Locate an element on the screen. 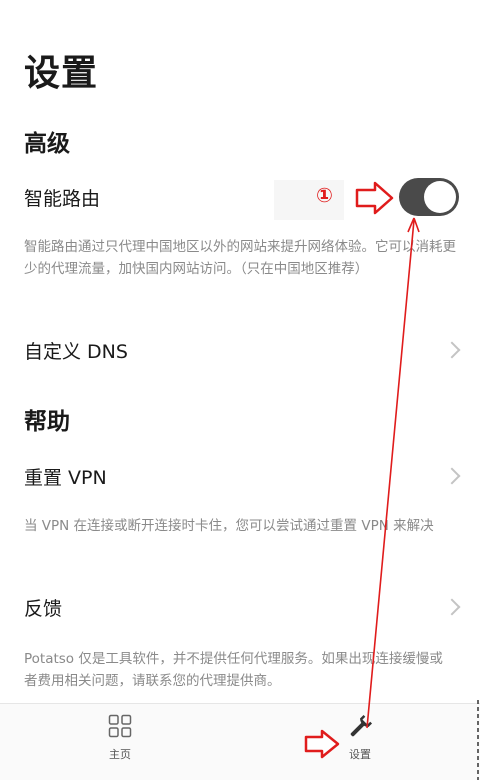  tab-settings-label: 设置 is located at coordinates (360, 754).